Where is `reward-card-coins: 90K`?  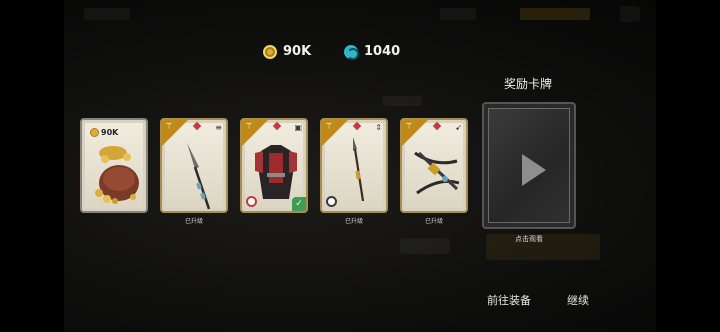 reward-card-coins: 90K is located at coordinates (114, 165).